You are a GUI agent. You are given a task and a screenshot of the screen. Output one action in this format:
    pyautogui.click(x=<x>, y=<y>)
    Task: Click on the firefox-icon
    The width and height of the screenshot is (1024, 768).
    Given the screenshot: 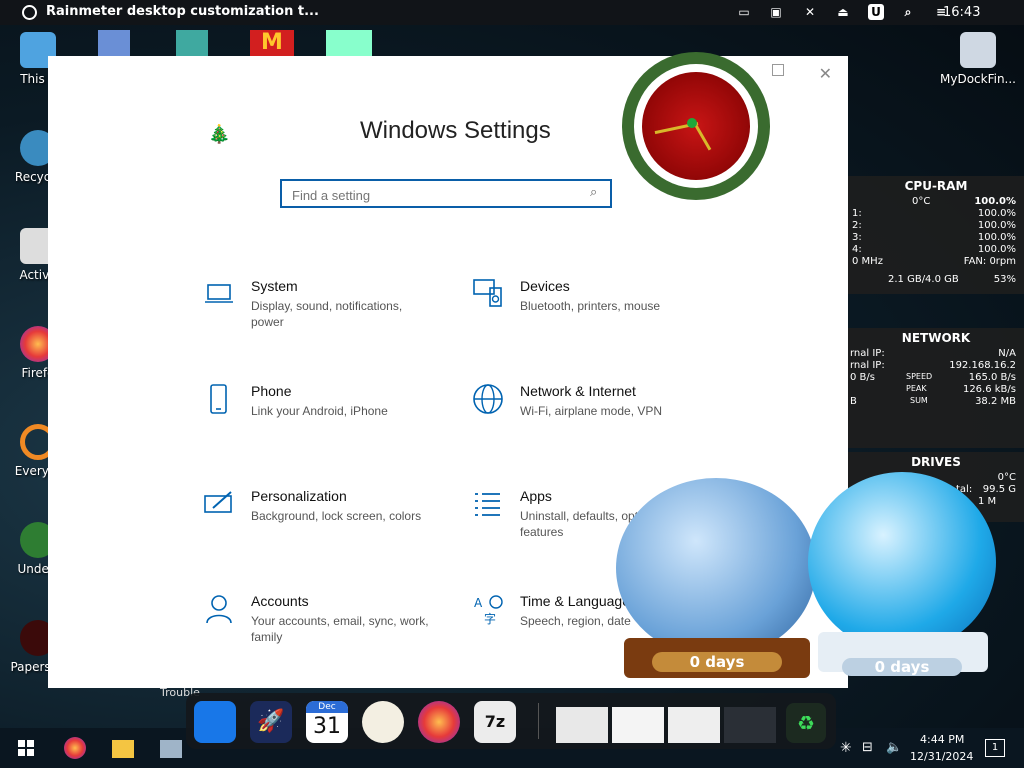 What is the action you would take?
    pyautogui.click(x=439, y=722)
    